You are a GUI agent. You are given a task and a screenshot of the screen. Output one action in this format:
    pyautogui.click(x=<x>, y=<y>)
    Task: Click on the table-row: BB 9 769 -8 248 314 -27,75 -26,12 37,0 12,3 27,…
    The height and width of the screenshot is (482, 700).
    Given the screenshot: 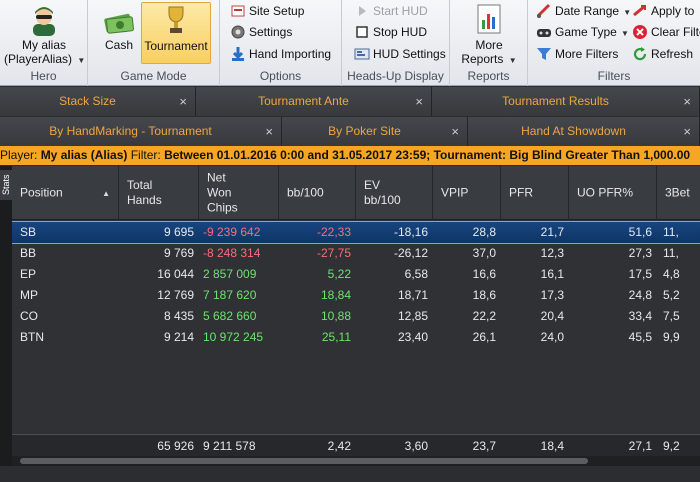 What is the action you would take?
    pyautogui.click(x=356, y=253)
    